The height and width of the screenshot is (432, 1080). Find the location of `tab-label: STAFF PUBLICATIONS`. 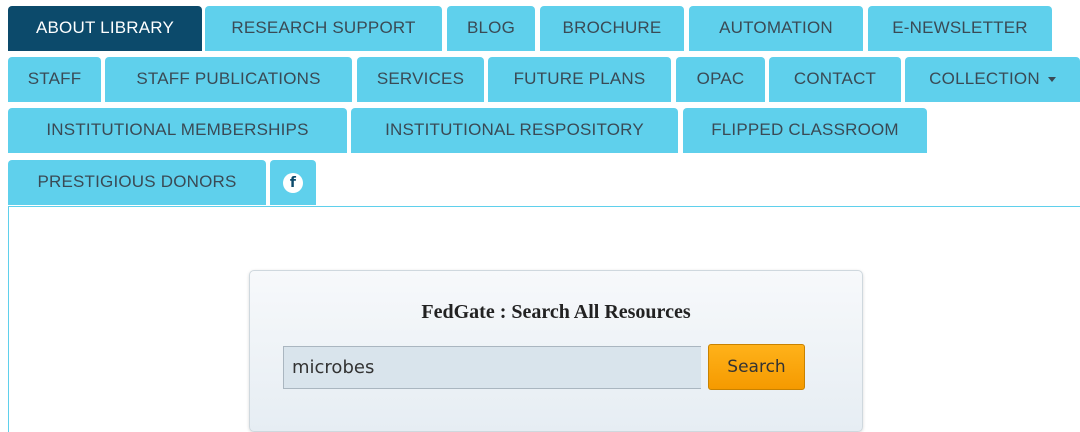

tab-label: STAFF PUBLICATIONS is located at coordinates (228, 78).